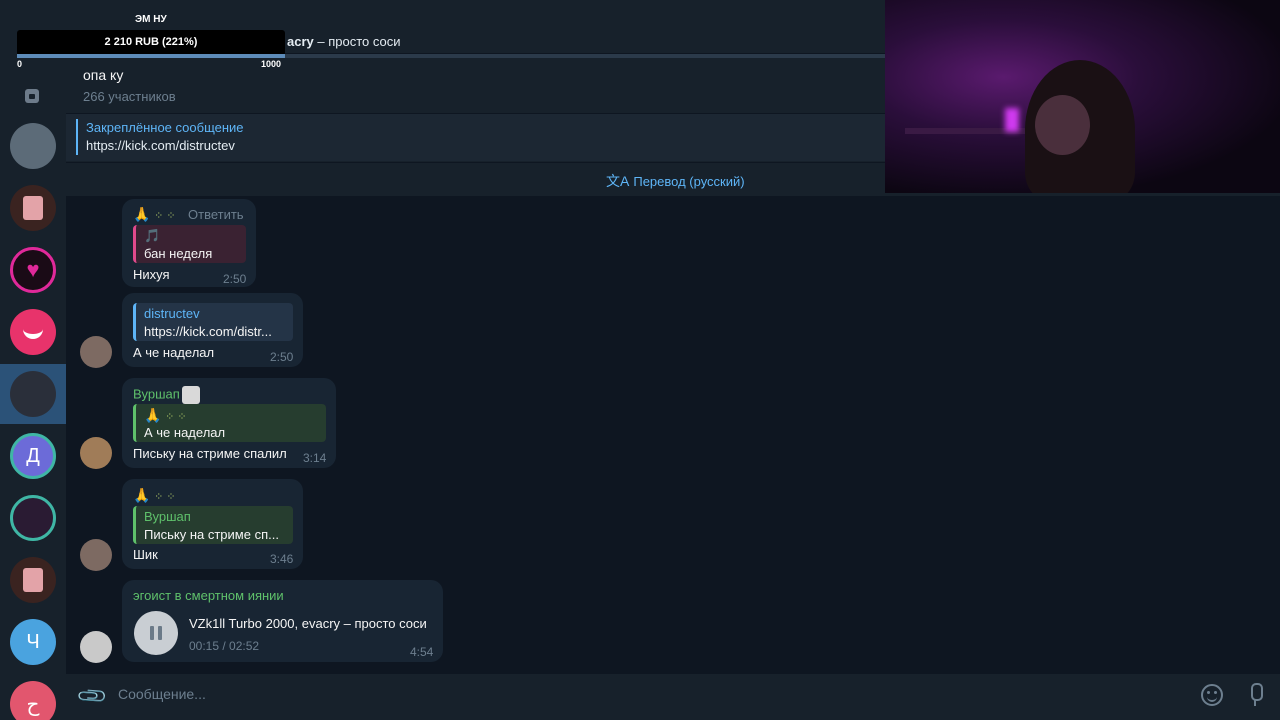 The height and width of the screenshot is (720, 1280). Describe the element at coordinates (271, 64) in the screenshot. I see `donation-goal-max: 1000` at that location.